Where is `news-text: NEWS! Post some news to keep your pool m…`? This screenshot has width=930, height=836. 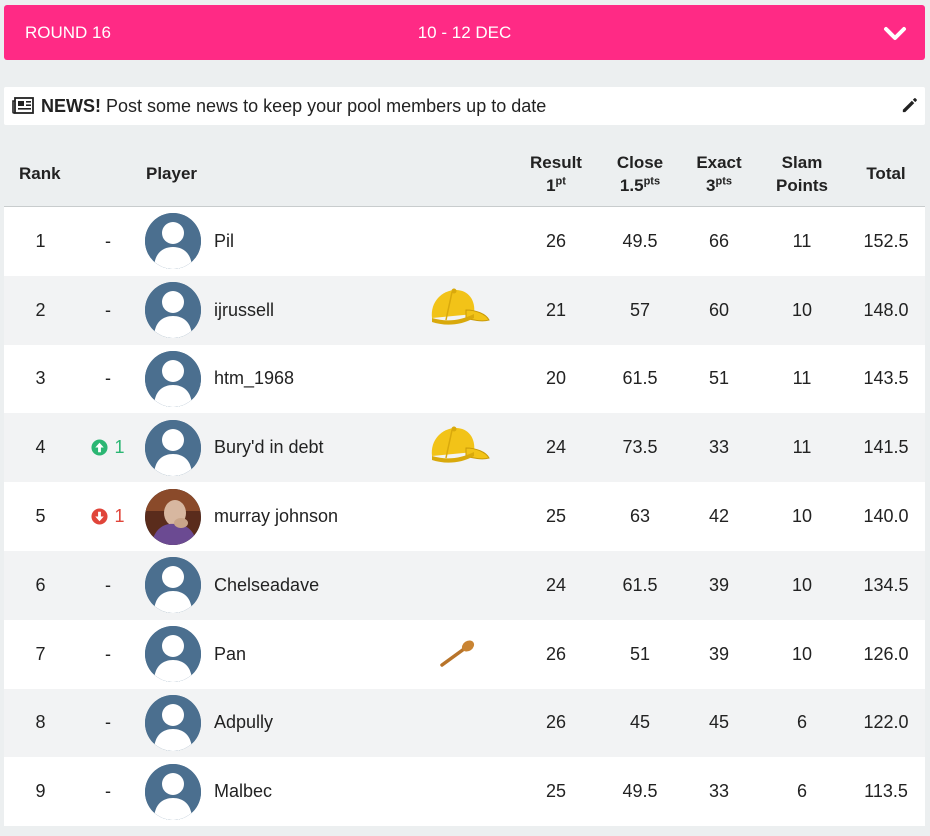
news-text: NEWS! Post some news to keep your pool m… is located at coordinates (293, 106).